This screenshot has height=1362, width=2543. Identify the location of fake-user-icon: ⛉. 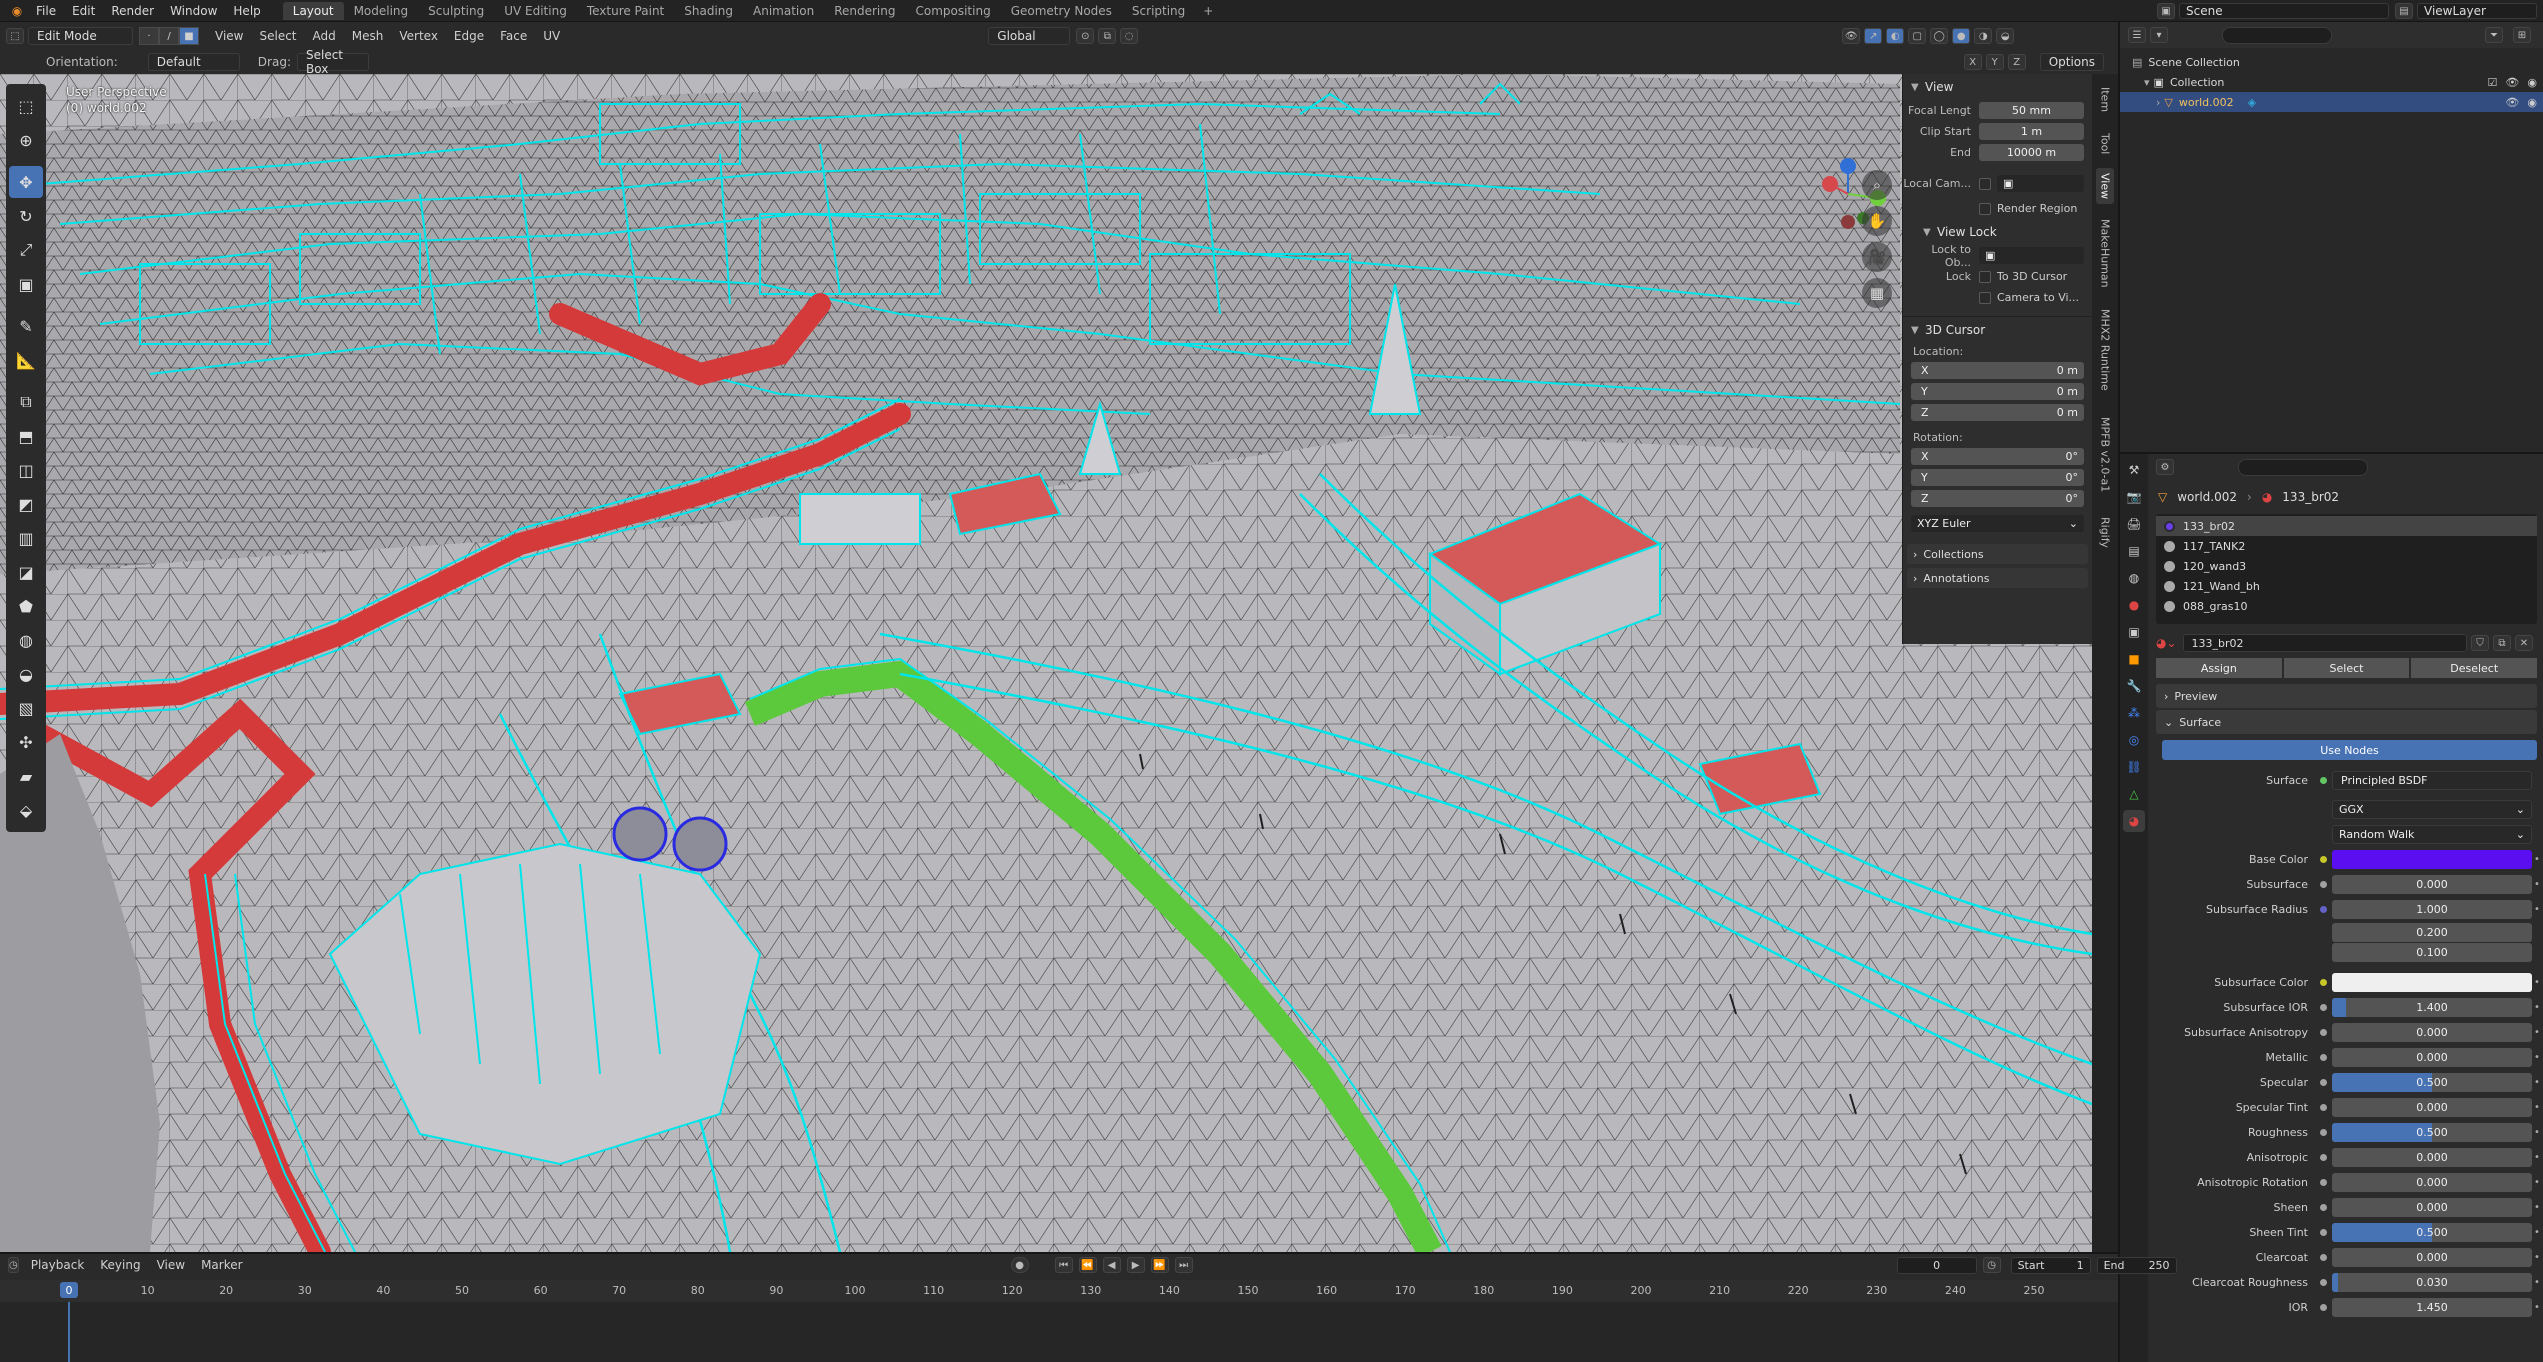
(2480, 643).